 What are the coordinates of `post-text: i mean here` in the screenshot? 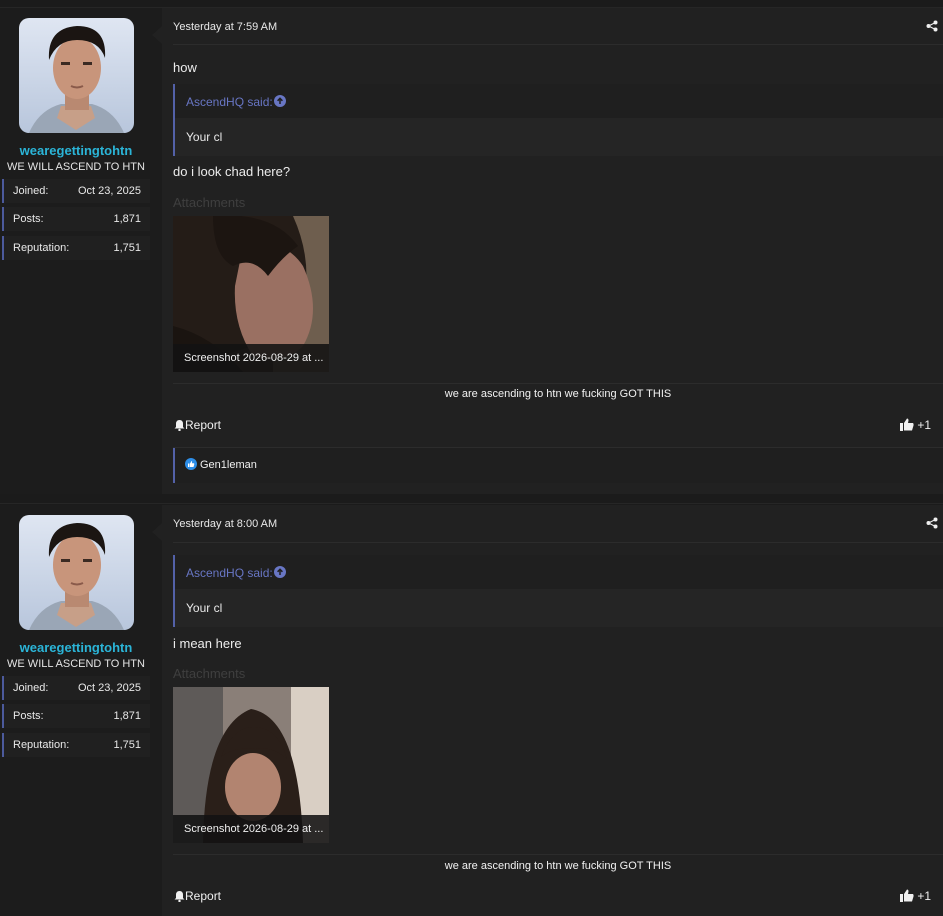 It's located at (207, 643).